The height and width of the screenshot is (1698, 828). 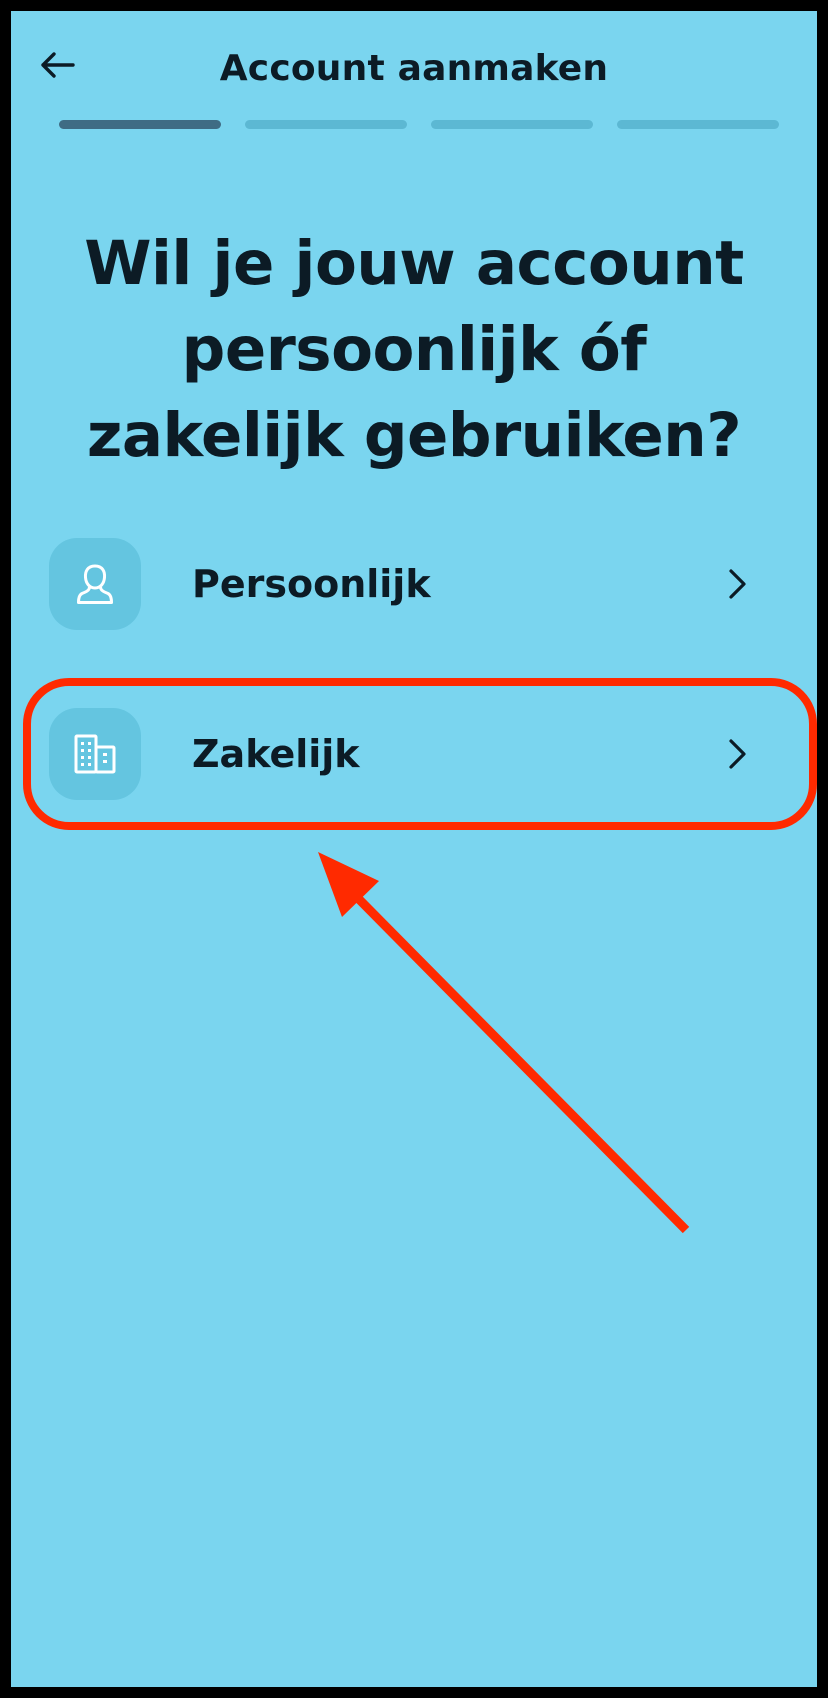 I want to click on option-personal: Persoonlijk, so click(x=414, y=584).